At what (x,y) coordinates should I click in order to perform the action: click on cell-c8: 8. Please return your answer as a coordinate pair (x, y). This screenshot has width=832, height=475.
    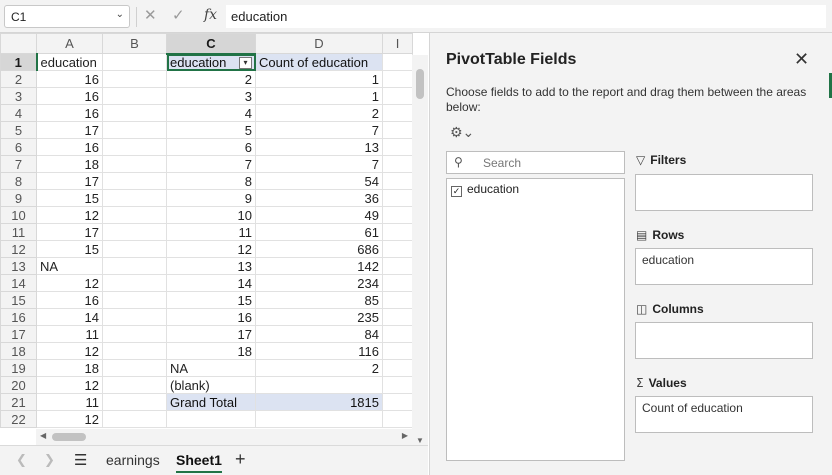
    Looking at the image, I should click on (211, 181).